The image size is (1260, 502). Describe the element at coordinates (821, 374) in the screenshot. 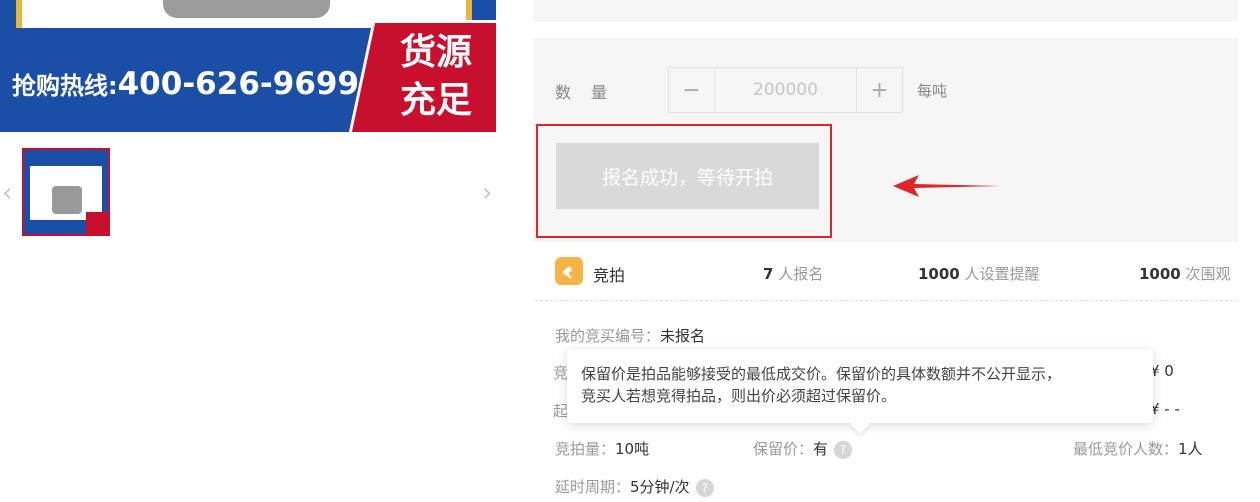

I see `tooltip-line-1: 保留价是拍品能够接受的最低成交价。保留价的具体数额并不公开显示，` at that location.